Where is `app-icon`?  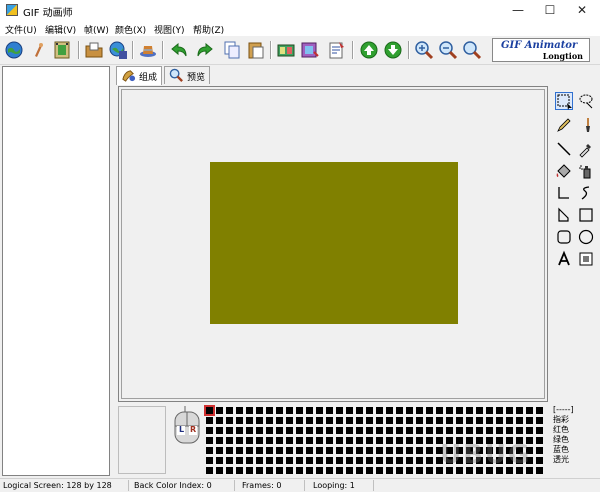
app-icon is located at coordinates (12, 10).